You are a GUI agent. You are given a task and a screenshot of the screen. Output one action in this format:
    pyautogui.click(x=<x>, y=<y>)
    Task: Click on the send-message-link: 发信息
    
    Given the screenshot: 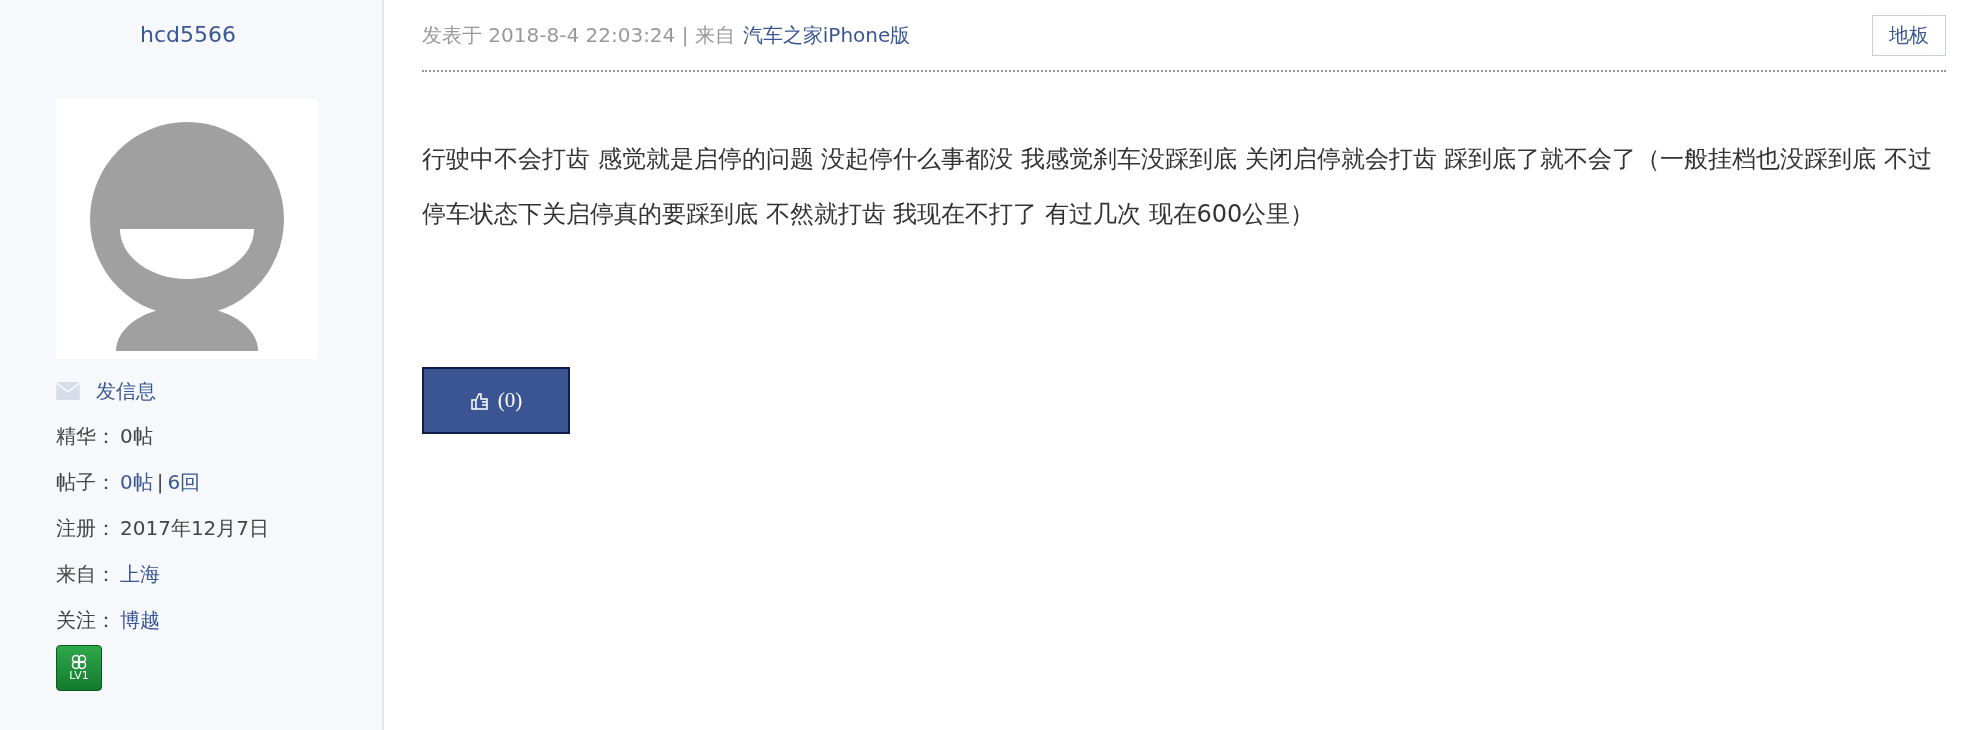 What is the action you would take?
    pyautogui.click(x=126, y=391)
    